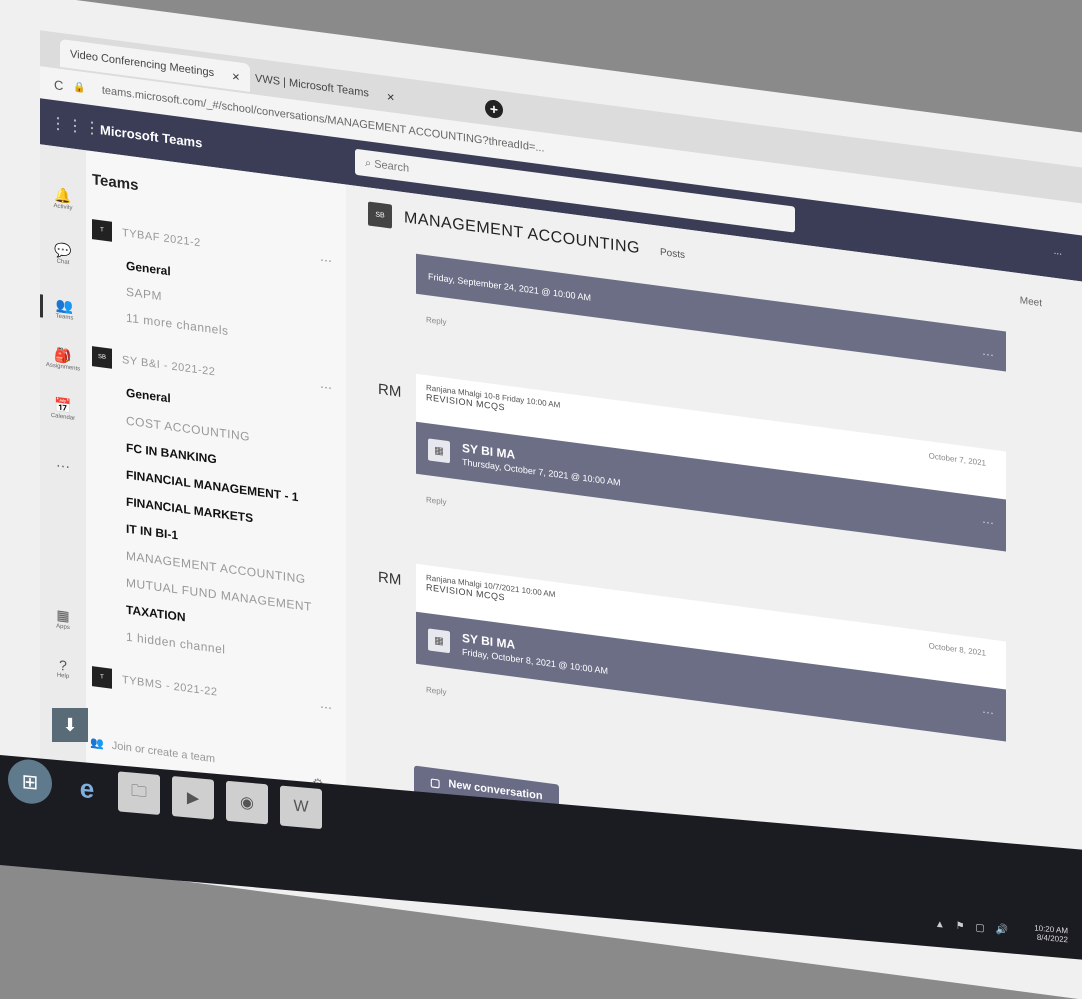  I want to click on team-tybms: T TYBMS - 2021-22 ···, so click(217, 692).